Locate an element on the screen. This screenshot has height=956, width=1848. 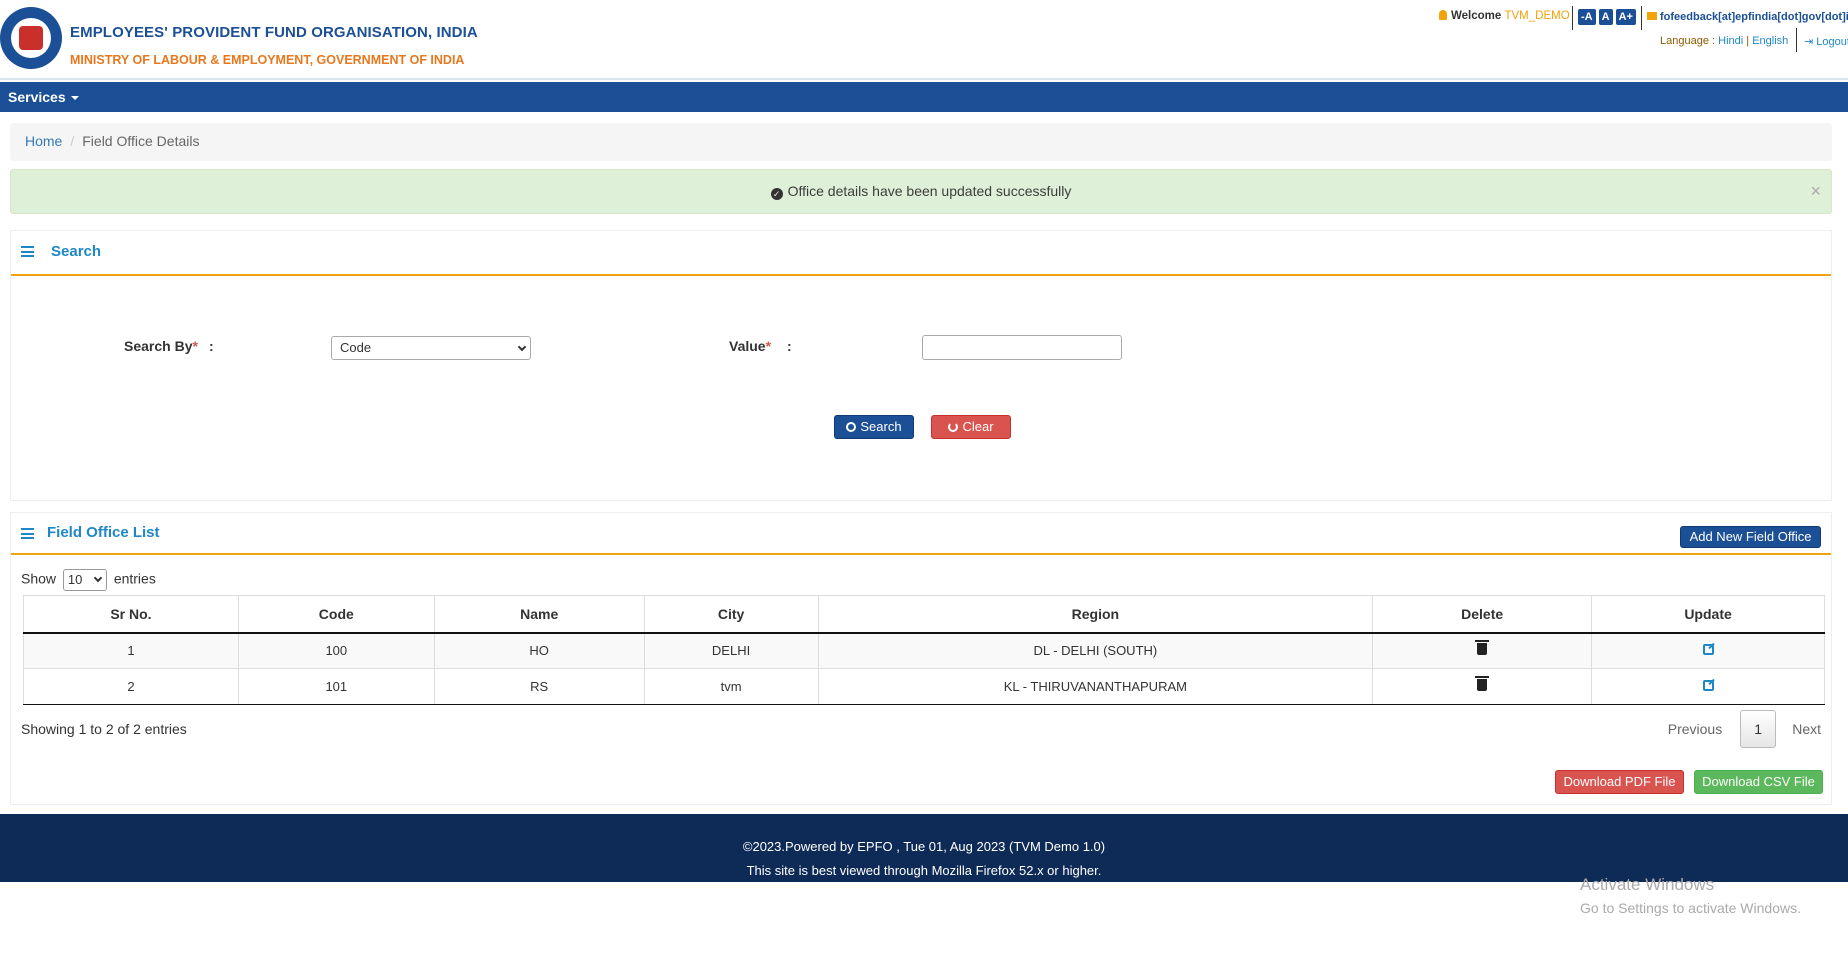
previous-page-button: Previous is located at coordinates (1704, 729).